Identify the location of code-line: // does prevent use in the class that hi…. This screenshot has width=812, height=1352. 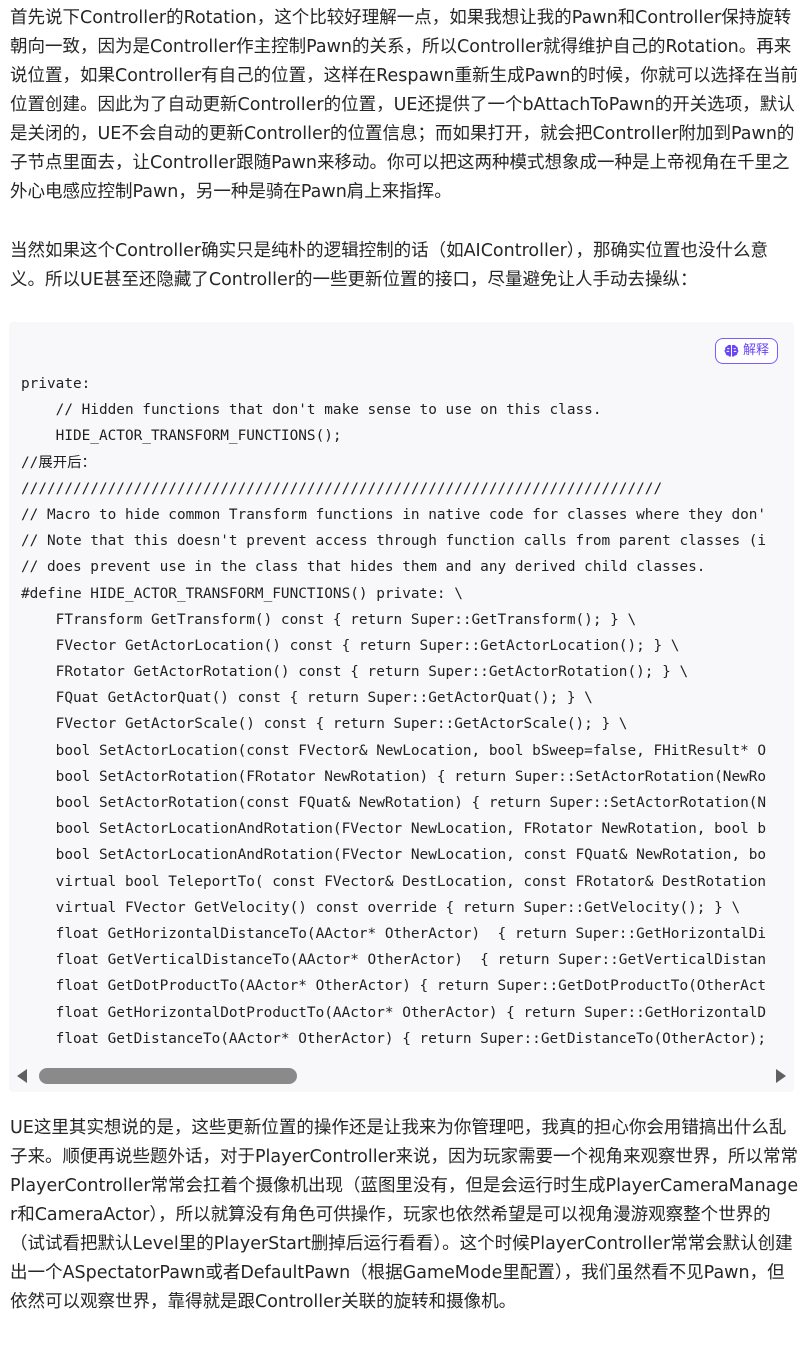
(363, 567).